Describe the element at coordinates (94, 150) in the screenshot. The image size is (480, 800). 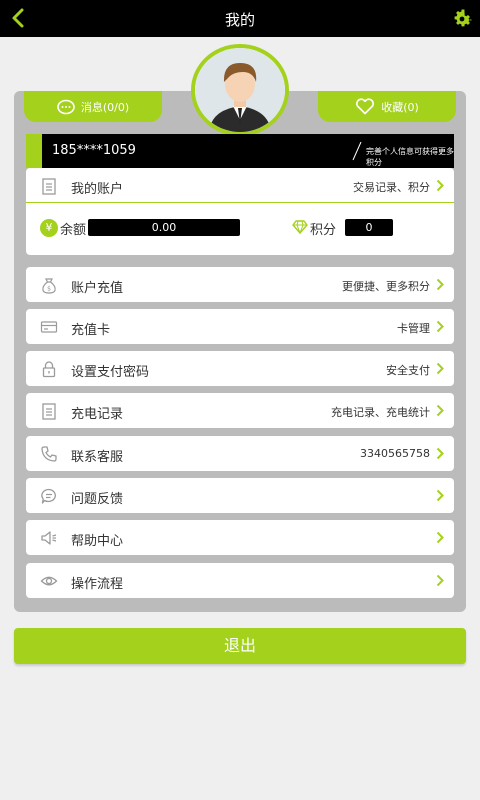
I see `user-phone: 185****1059` at that location.